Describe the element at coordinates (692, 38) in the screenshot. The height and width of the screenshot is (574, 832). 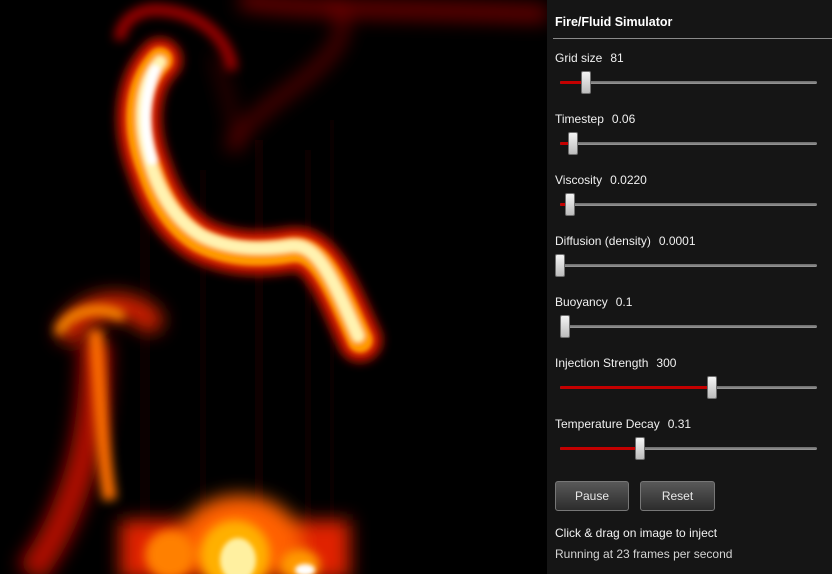
I see `title-divider` at that location.